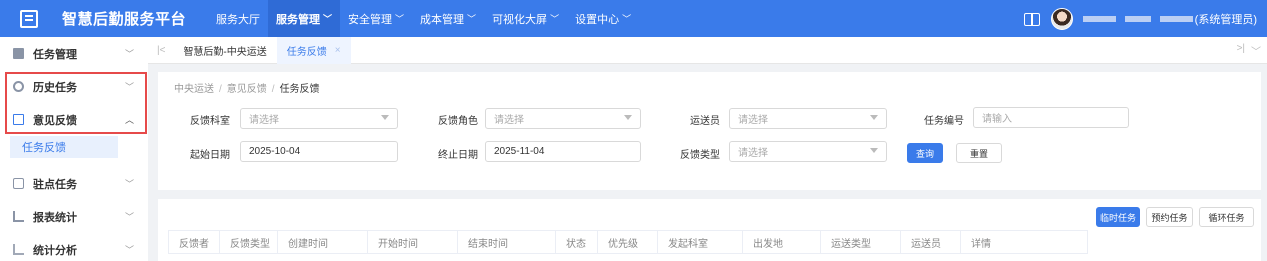 The image size is (1267, 261). Describe the element at coordinates (507, 242) in the screenshot. I see `column-header: 结束时间` at that location.